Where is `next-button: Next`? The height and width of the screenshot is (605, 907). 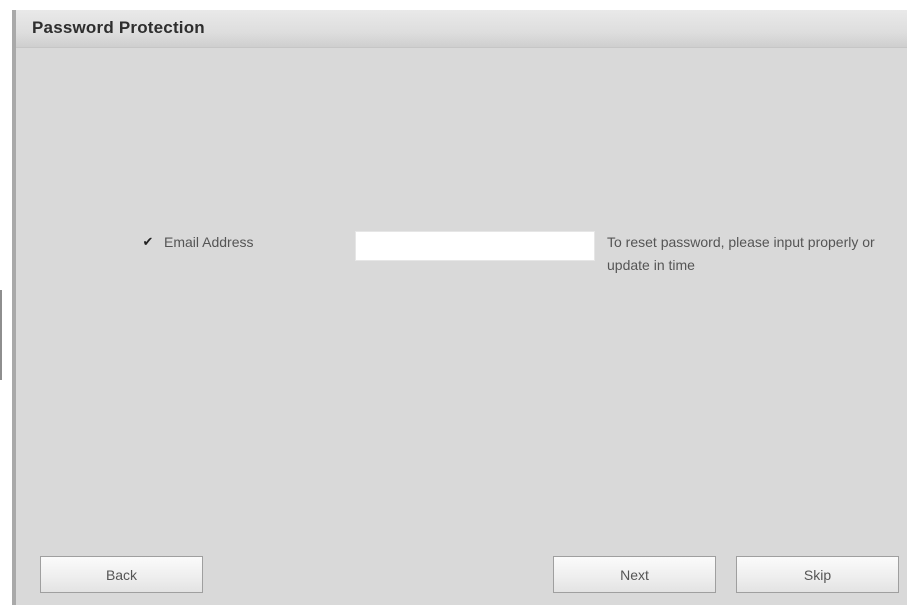 next-button: Next is located at coordinates (634, 574).